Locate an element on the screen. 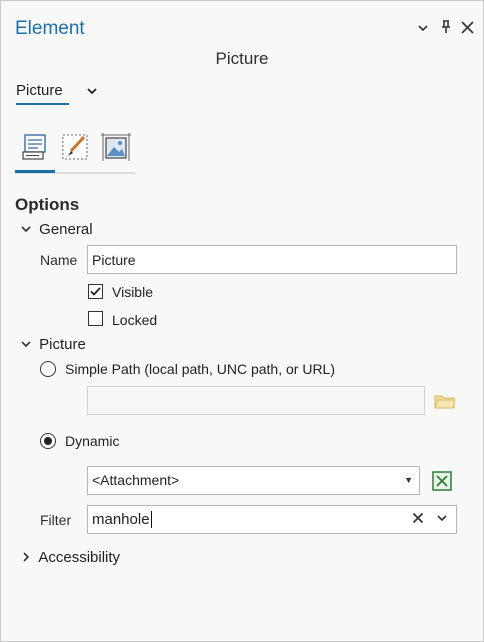  browse-folder-button is located at coordinates (445, 403).